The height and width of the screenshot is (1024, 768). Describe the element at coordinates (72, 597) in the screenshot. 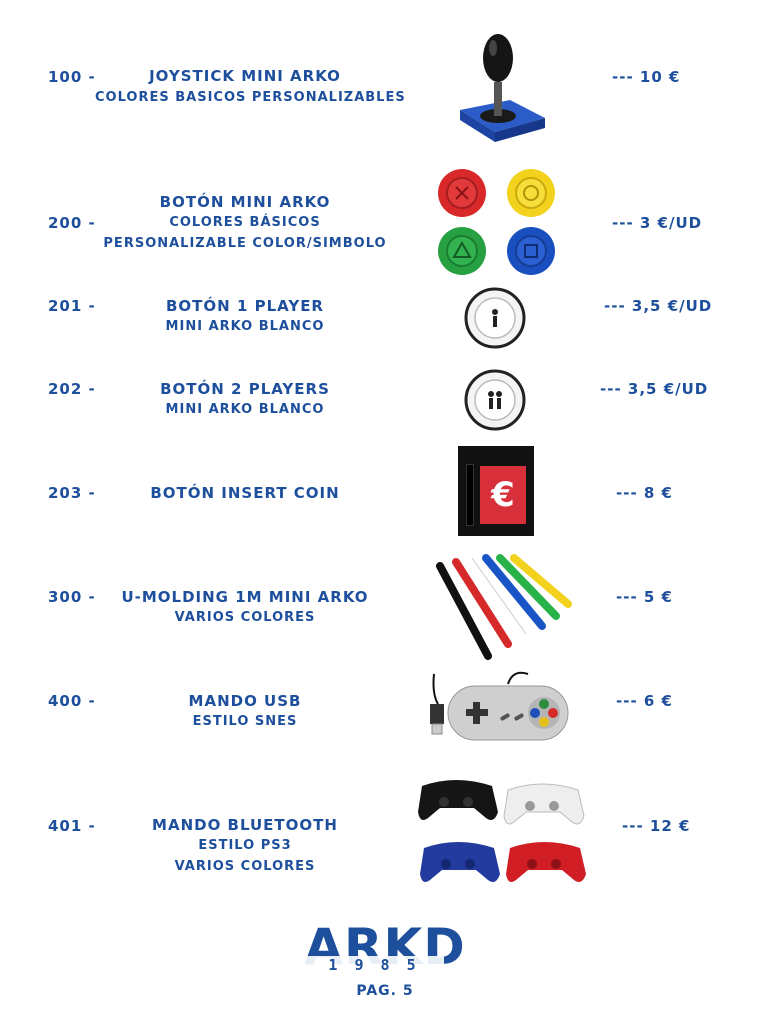

I see `item-code: 300 -` at that location.